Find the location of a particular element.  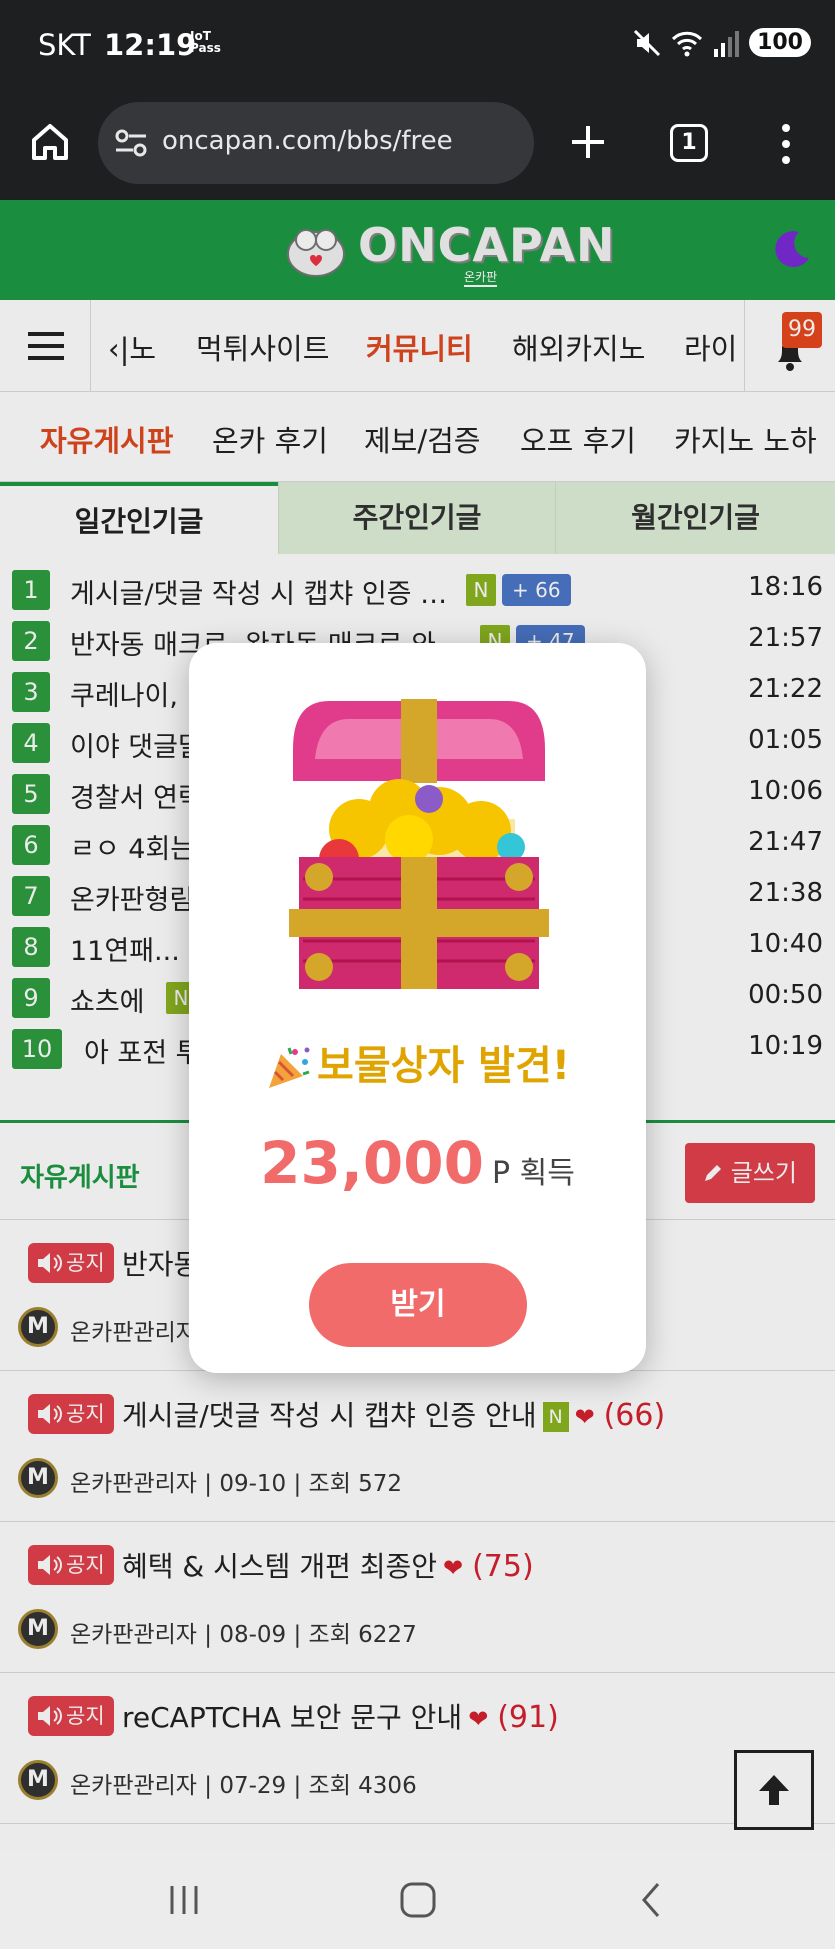

browser-toolbar: oncapan.com/bbs/free 1 is located at coordinates (417, 146).